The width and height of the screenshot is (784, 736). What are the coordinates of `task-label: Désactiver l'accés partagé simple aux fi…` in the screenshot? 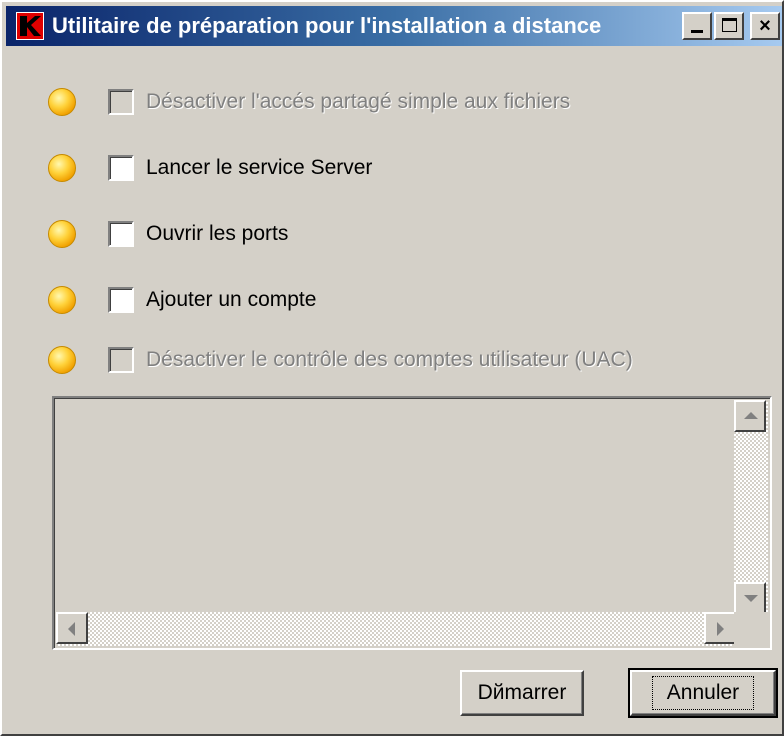 It's located at (358, 101).